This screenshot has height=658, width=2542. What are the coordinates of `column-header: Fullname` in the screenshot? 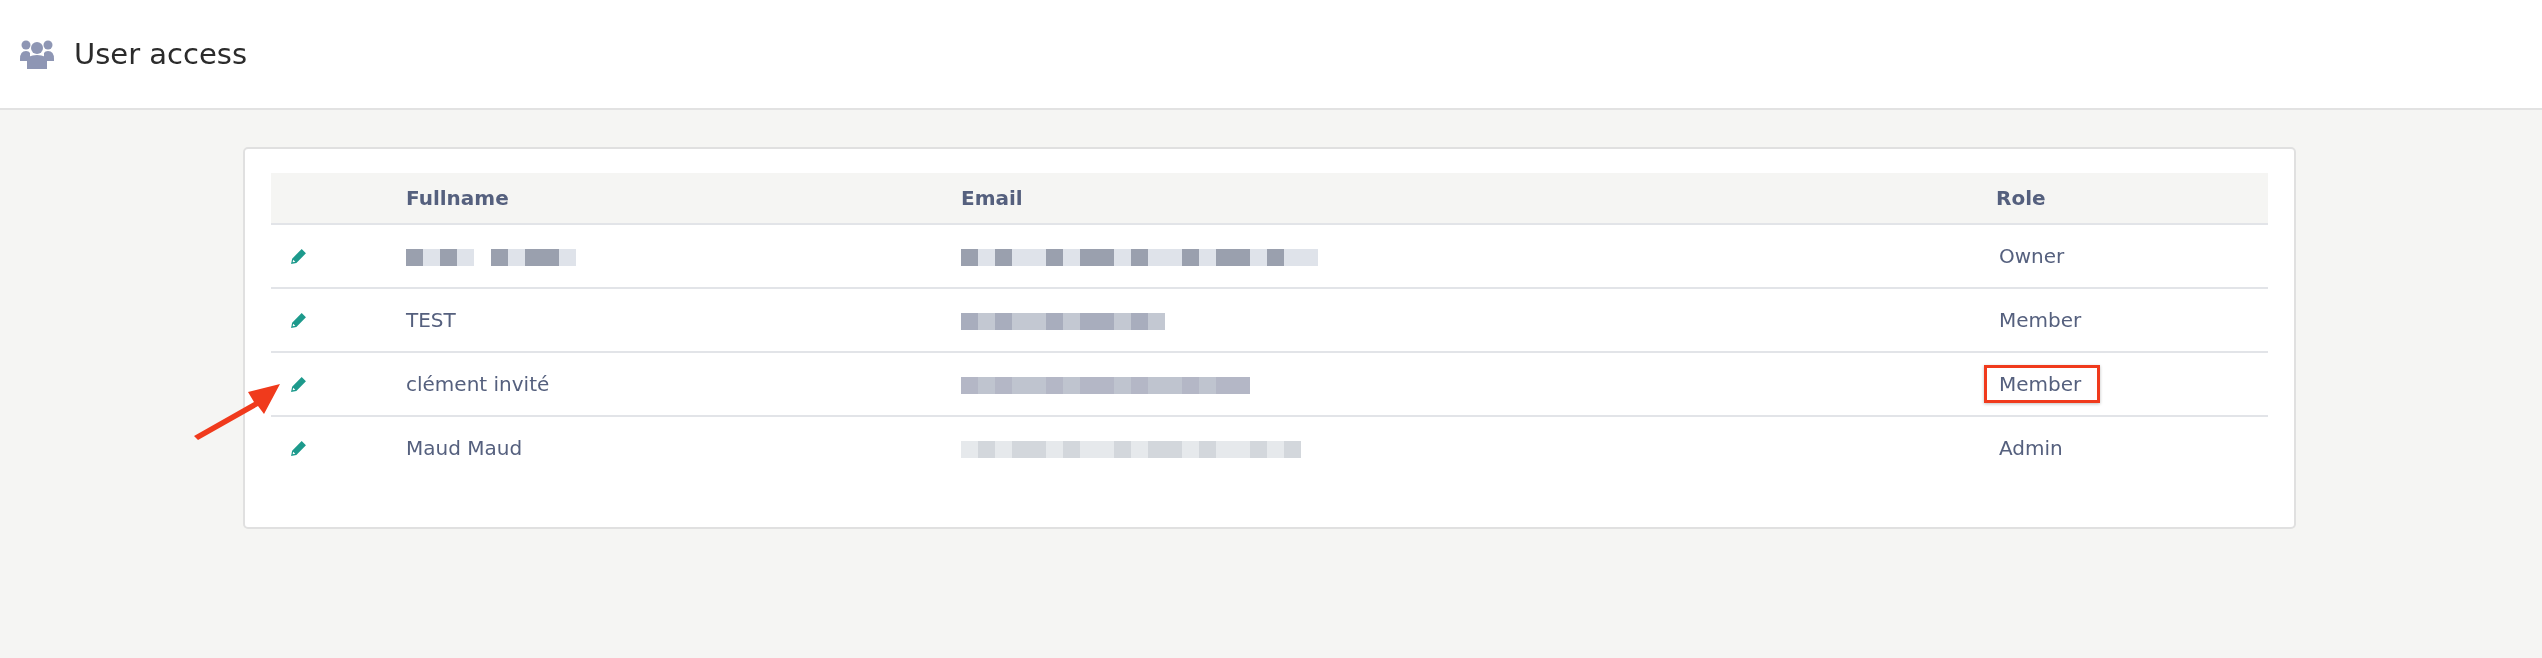 It's located at (457, 198).